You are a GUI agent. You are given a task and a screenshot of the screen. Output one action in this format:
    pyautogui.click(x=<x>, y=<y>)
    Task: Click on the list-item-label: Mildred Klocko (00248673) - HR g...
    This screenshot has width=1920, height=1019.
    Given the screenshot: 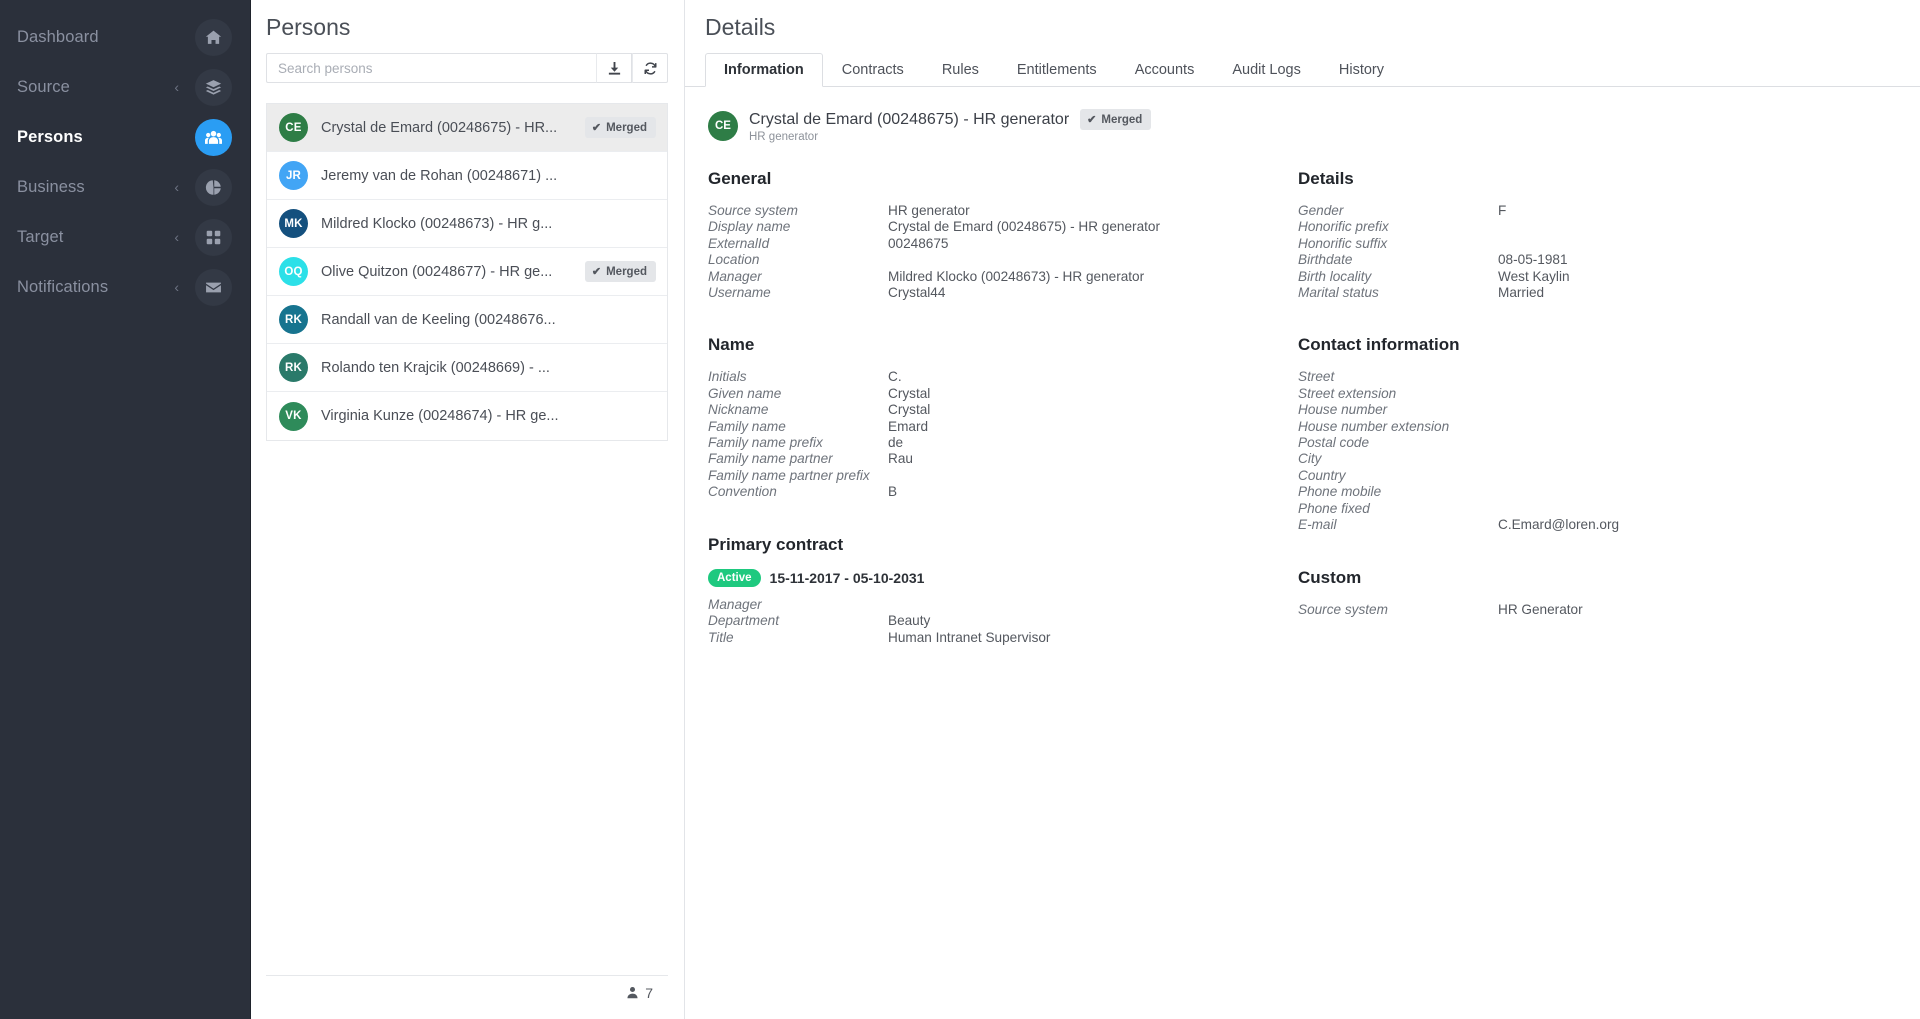 What is the action you would take?
    pyautogui.click(x=437, y=223)
    